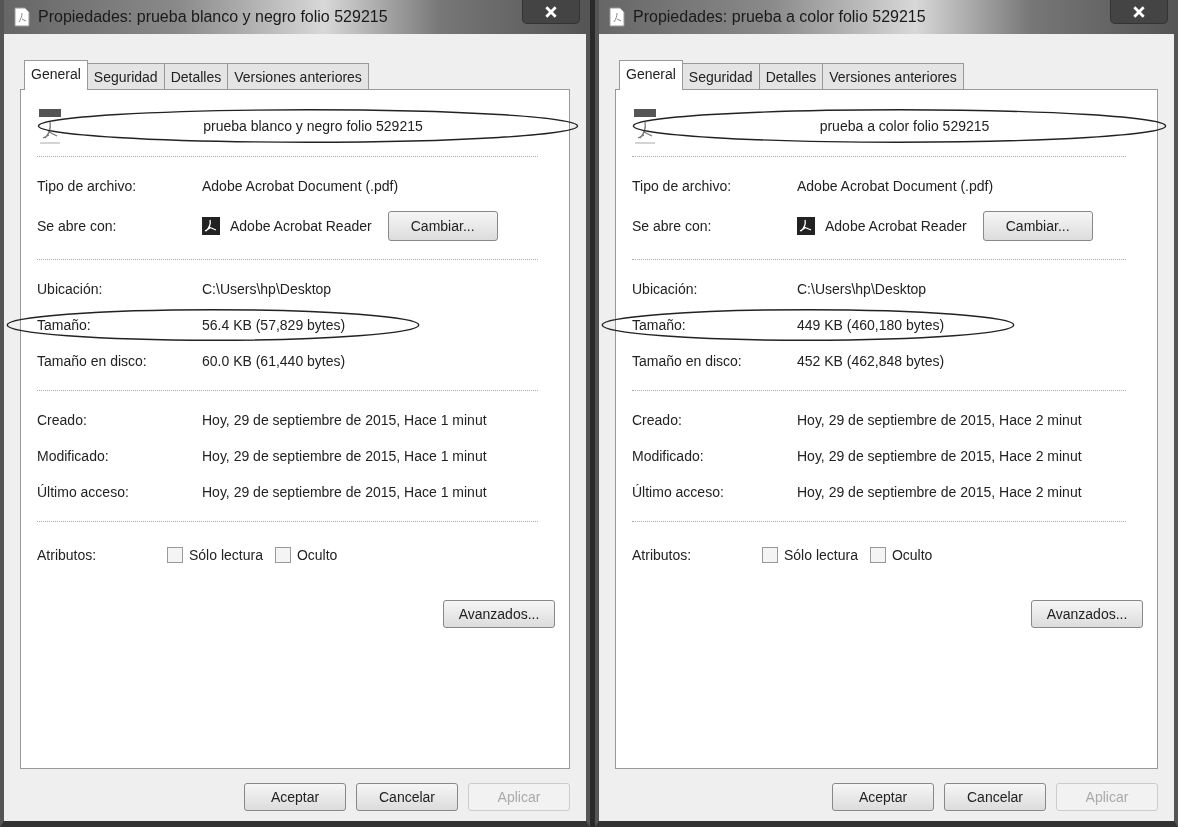 This screenshot has width=1178, height=827. I want to click on property-value: 452 KB (462,848 bytes), so click(871, 361).